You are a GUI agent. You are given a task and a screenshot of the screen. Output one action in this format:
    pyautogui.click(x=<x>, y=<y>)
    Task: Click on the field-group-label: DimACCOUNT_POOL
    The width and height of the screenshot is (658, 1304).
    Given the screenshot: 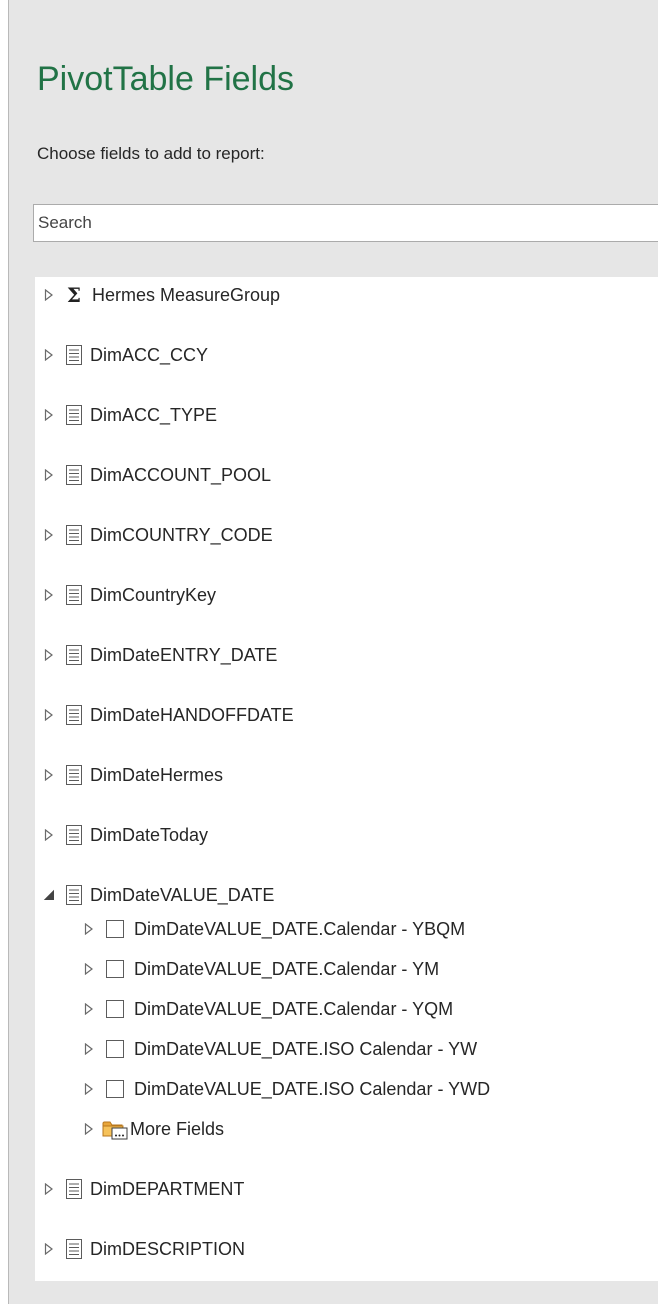 What is the action you would take?
    pyautogui.click(x=181, y=475)
    